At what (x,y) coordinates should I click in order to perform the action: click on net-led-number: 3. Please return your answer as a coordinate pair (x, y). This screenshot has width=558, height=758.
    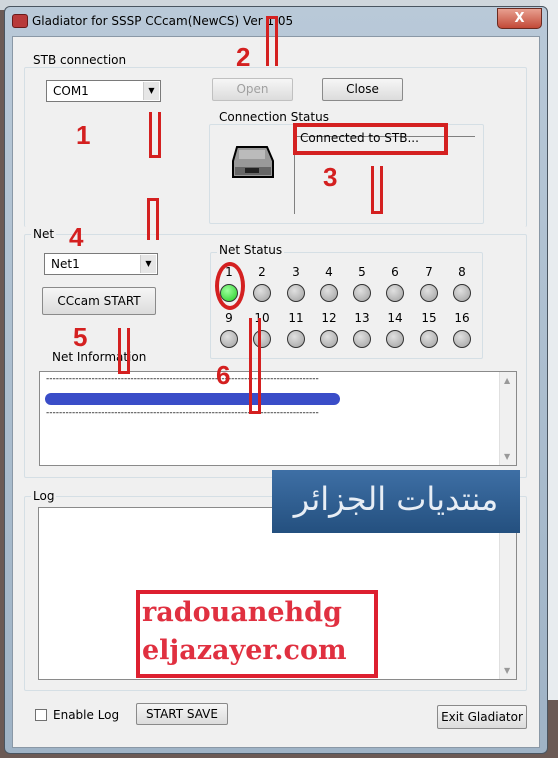
    Looking at the image, I should click on (296, 272).